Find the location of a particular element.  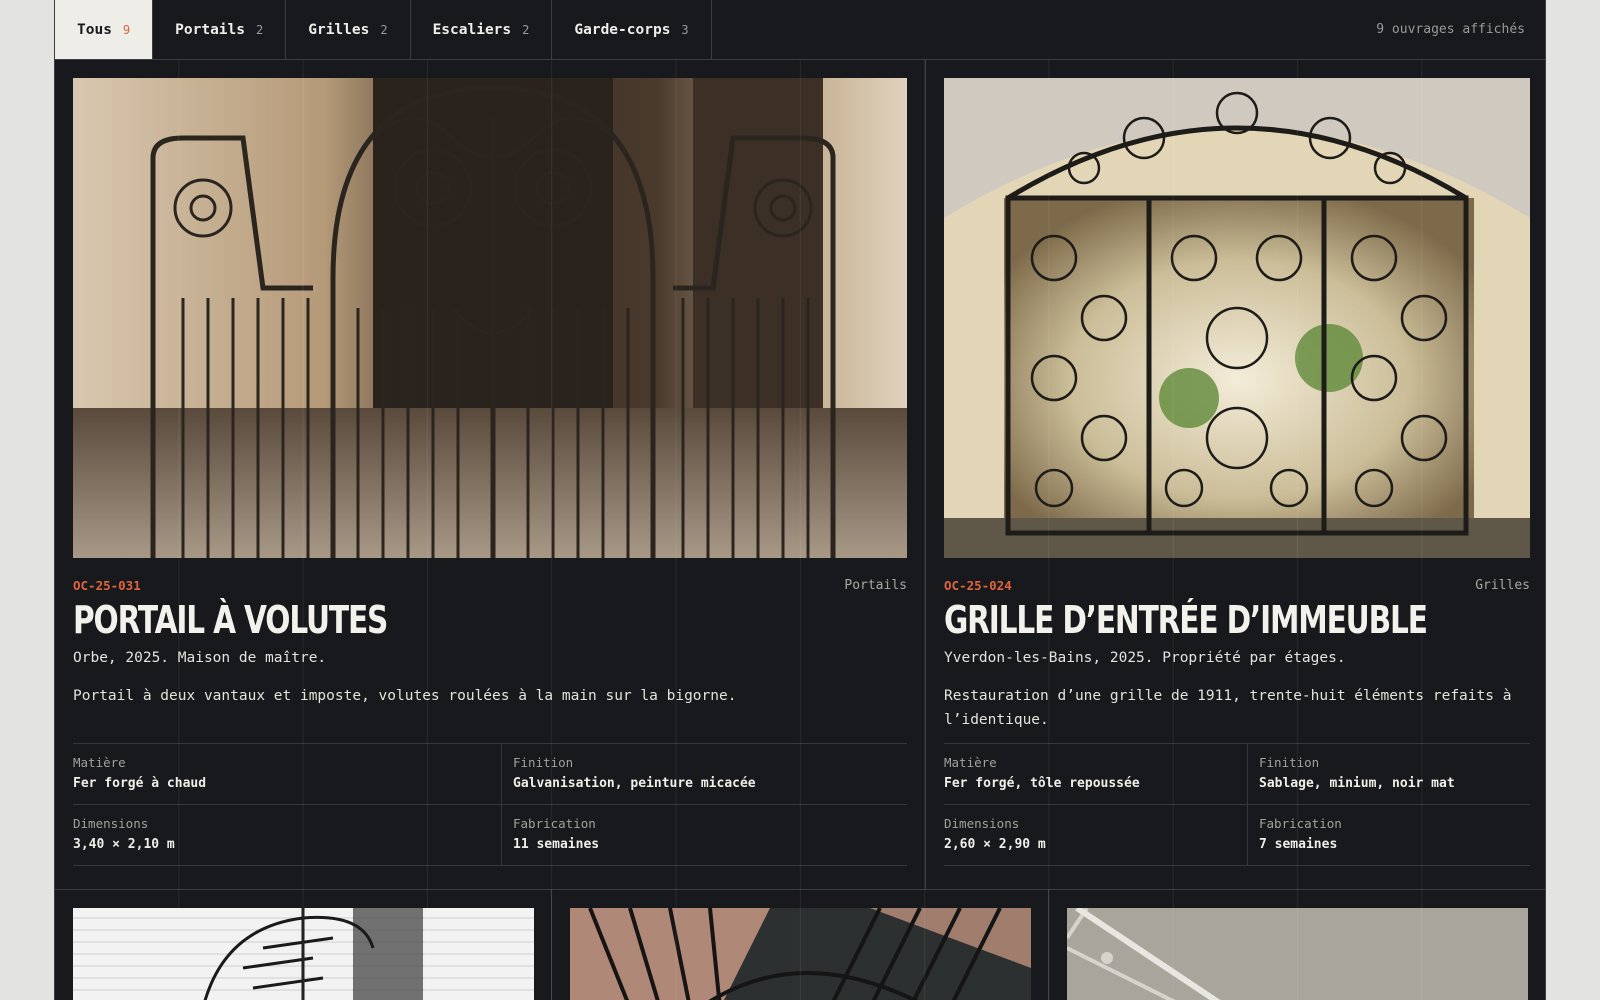

spec-material: Matière Fer forgé, tôle repoussée is located at coordinates (1095, 774).